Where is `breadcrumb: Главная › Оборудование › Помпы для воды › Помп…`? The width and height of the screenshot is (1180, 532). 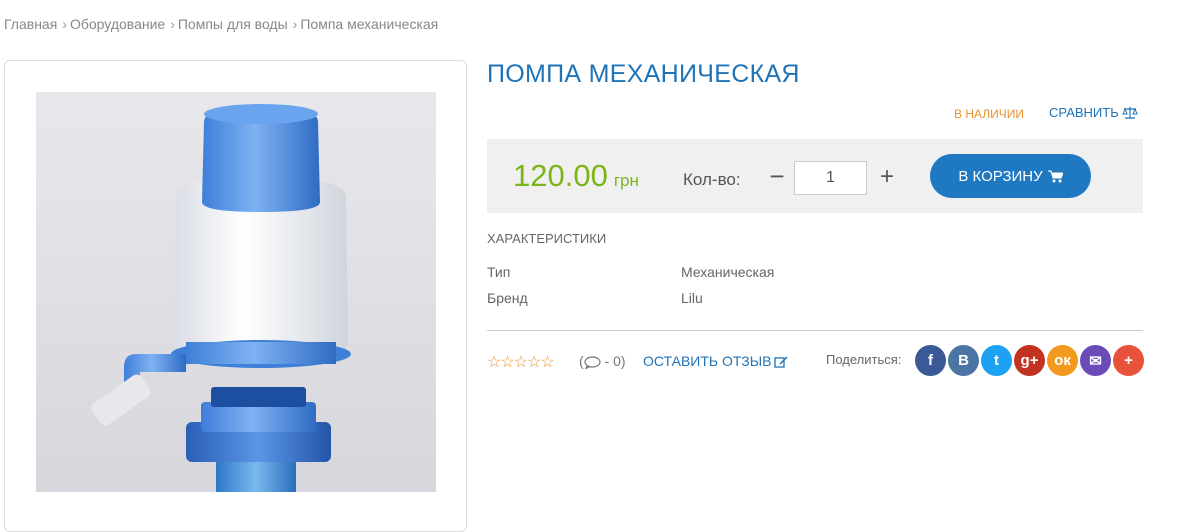
breadcrumb: Главная › Оборудование › Помпы для воды › Помп… is located at coordinates (221, 24).